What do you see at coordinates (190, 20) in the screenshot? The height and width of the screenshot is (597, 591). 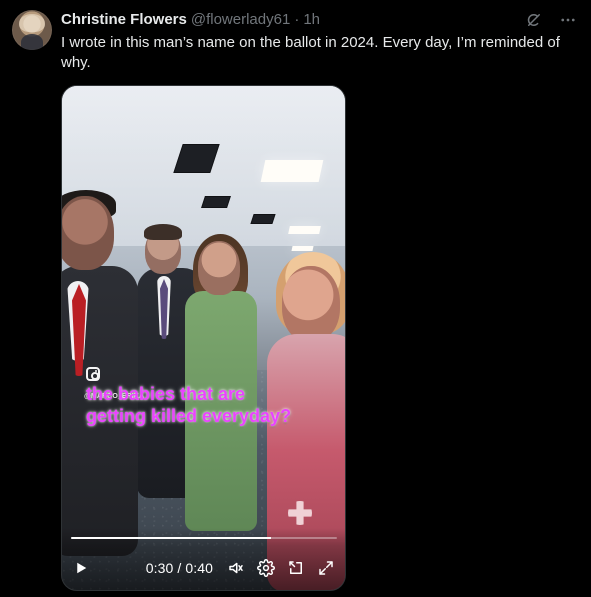 I see `tweet-header: Christine Flowers @flowerlady61 · 1h` at bounding box center [190, 20].